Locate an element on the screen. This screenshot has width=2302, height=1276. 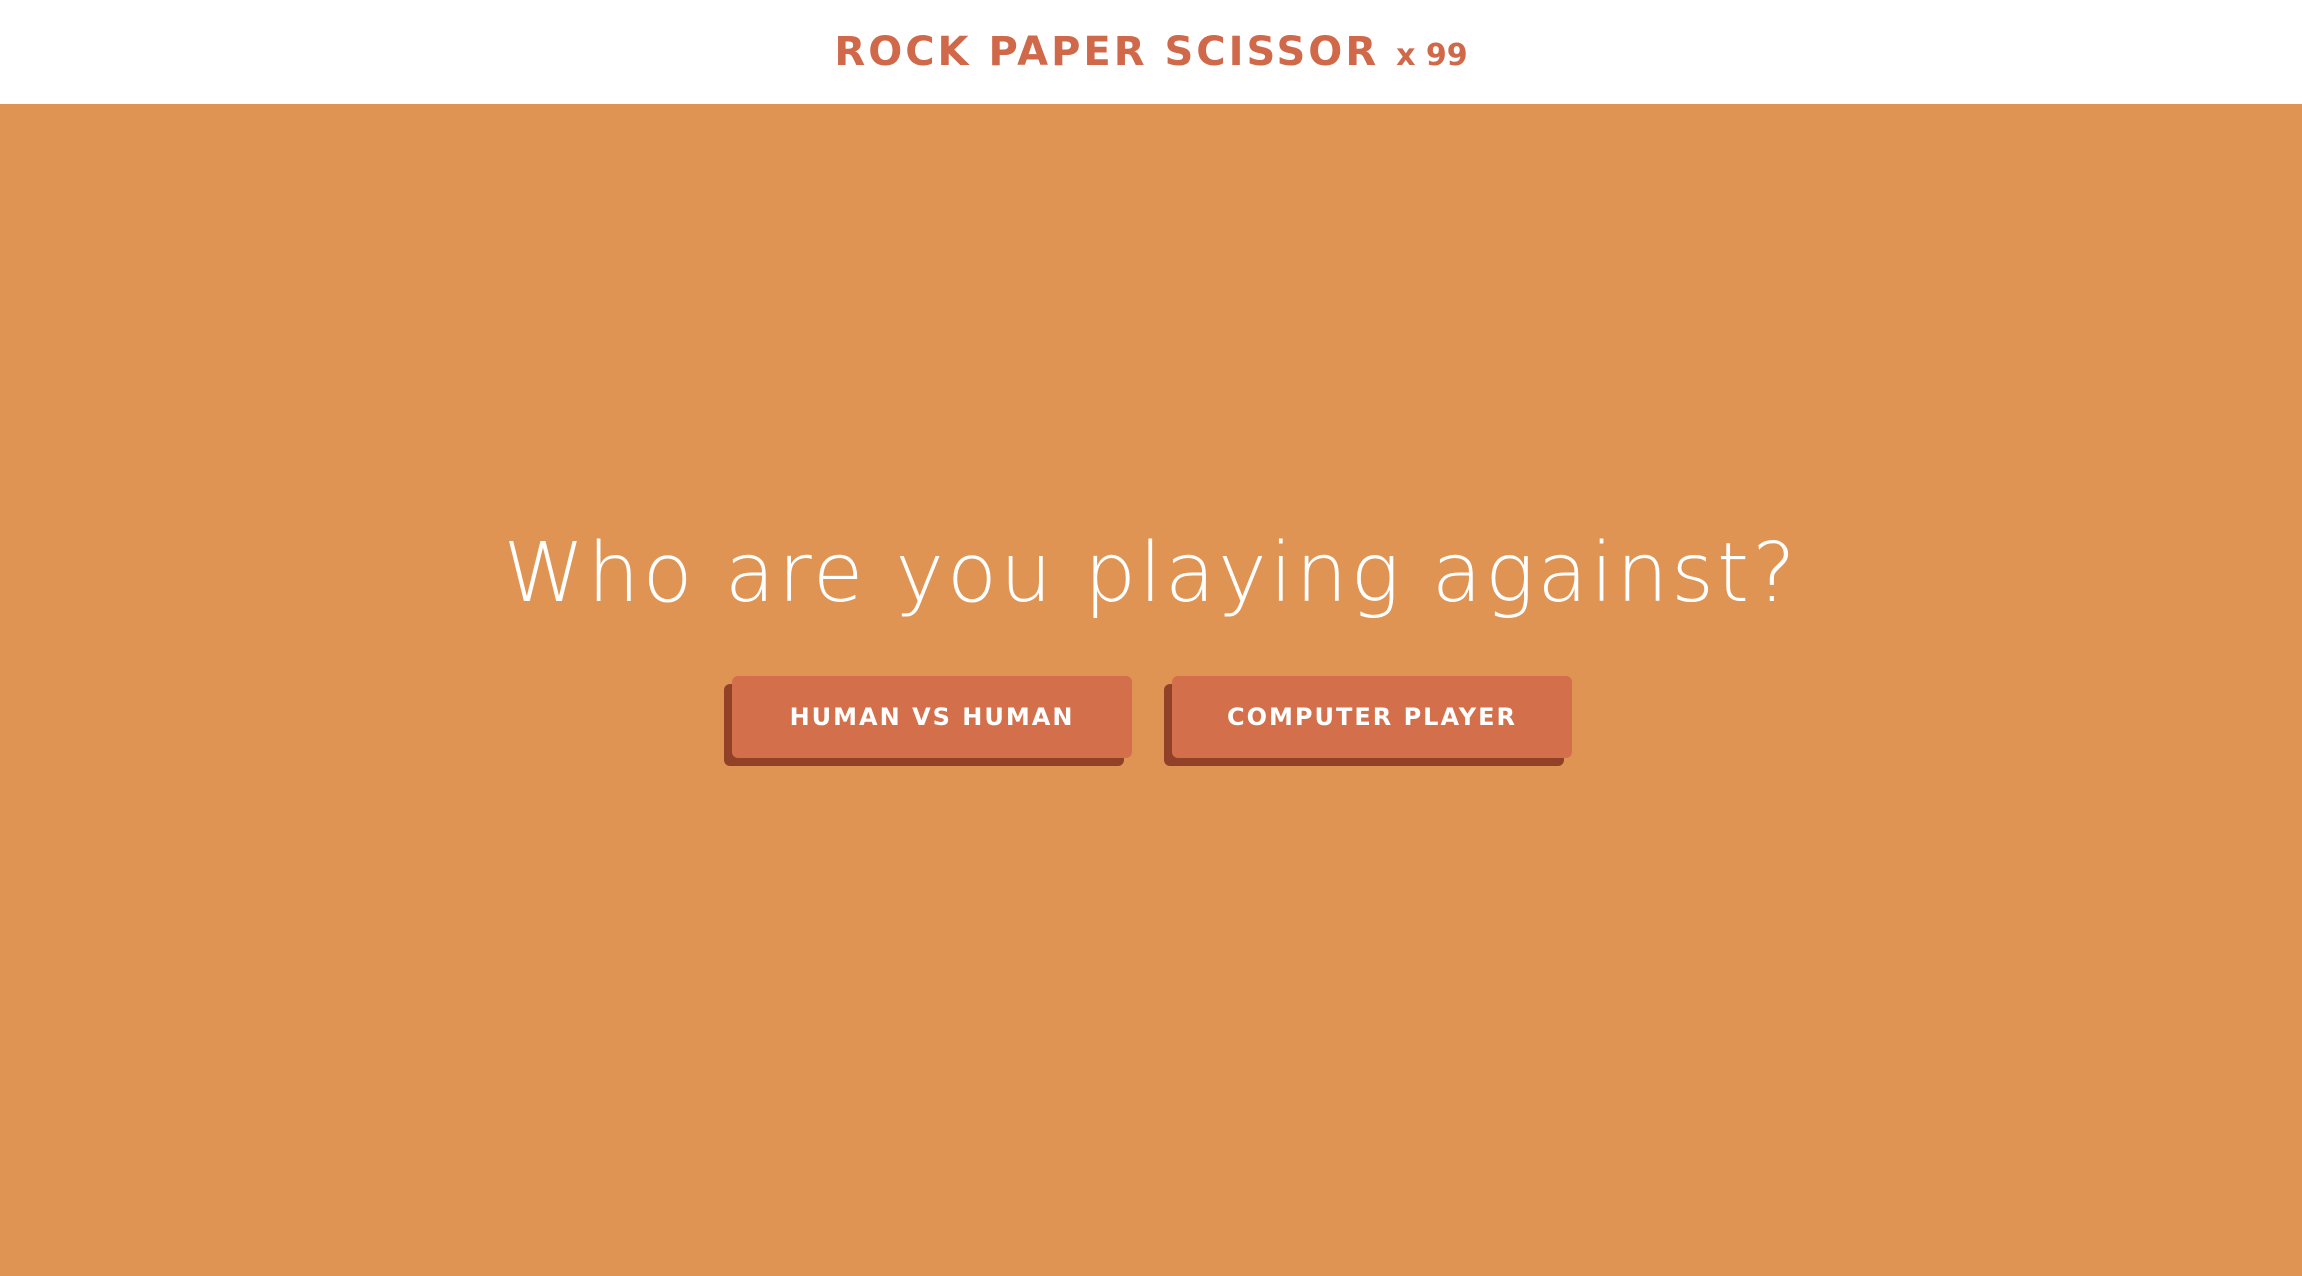
app-title-suffix: x 99 is located at coordinates (1432, 55).